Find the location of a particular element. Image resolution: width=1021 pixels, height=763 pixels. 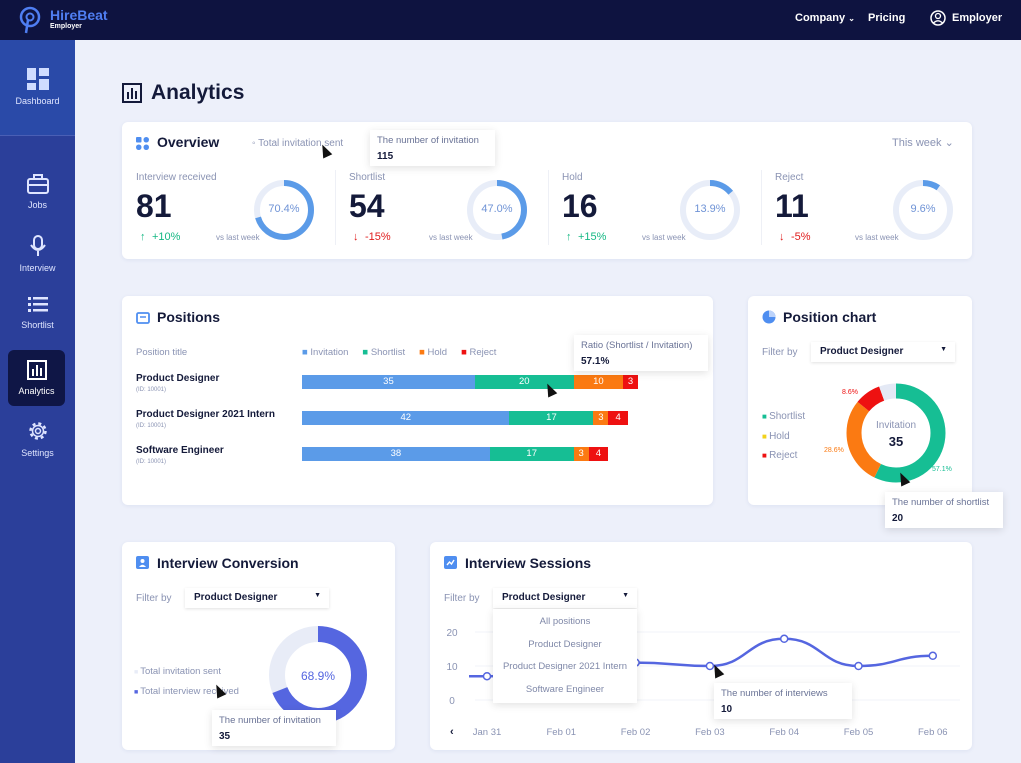

stat-reject: Reject 11 ↓ -5% vs last week 9.6% is located at coordinates (868, 210).